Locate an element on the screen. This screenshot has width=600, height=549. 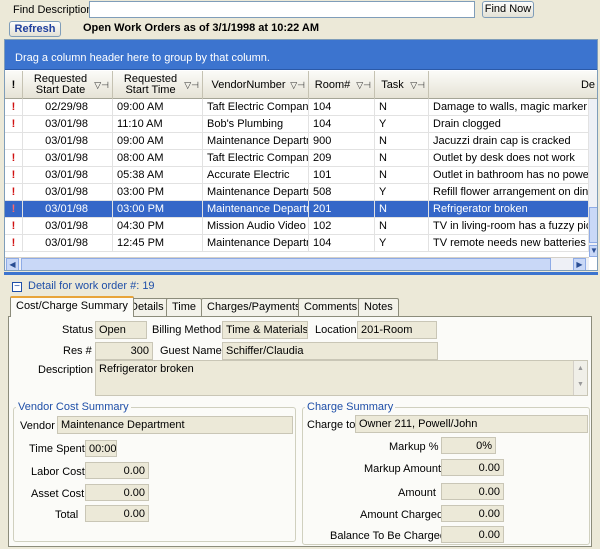
cell-time: 05:38 AM is located at coordinates (158, 175).